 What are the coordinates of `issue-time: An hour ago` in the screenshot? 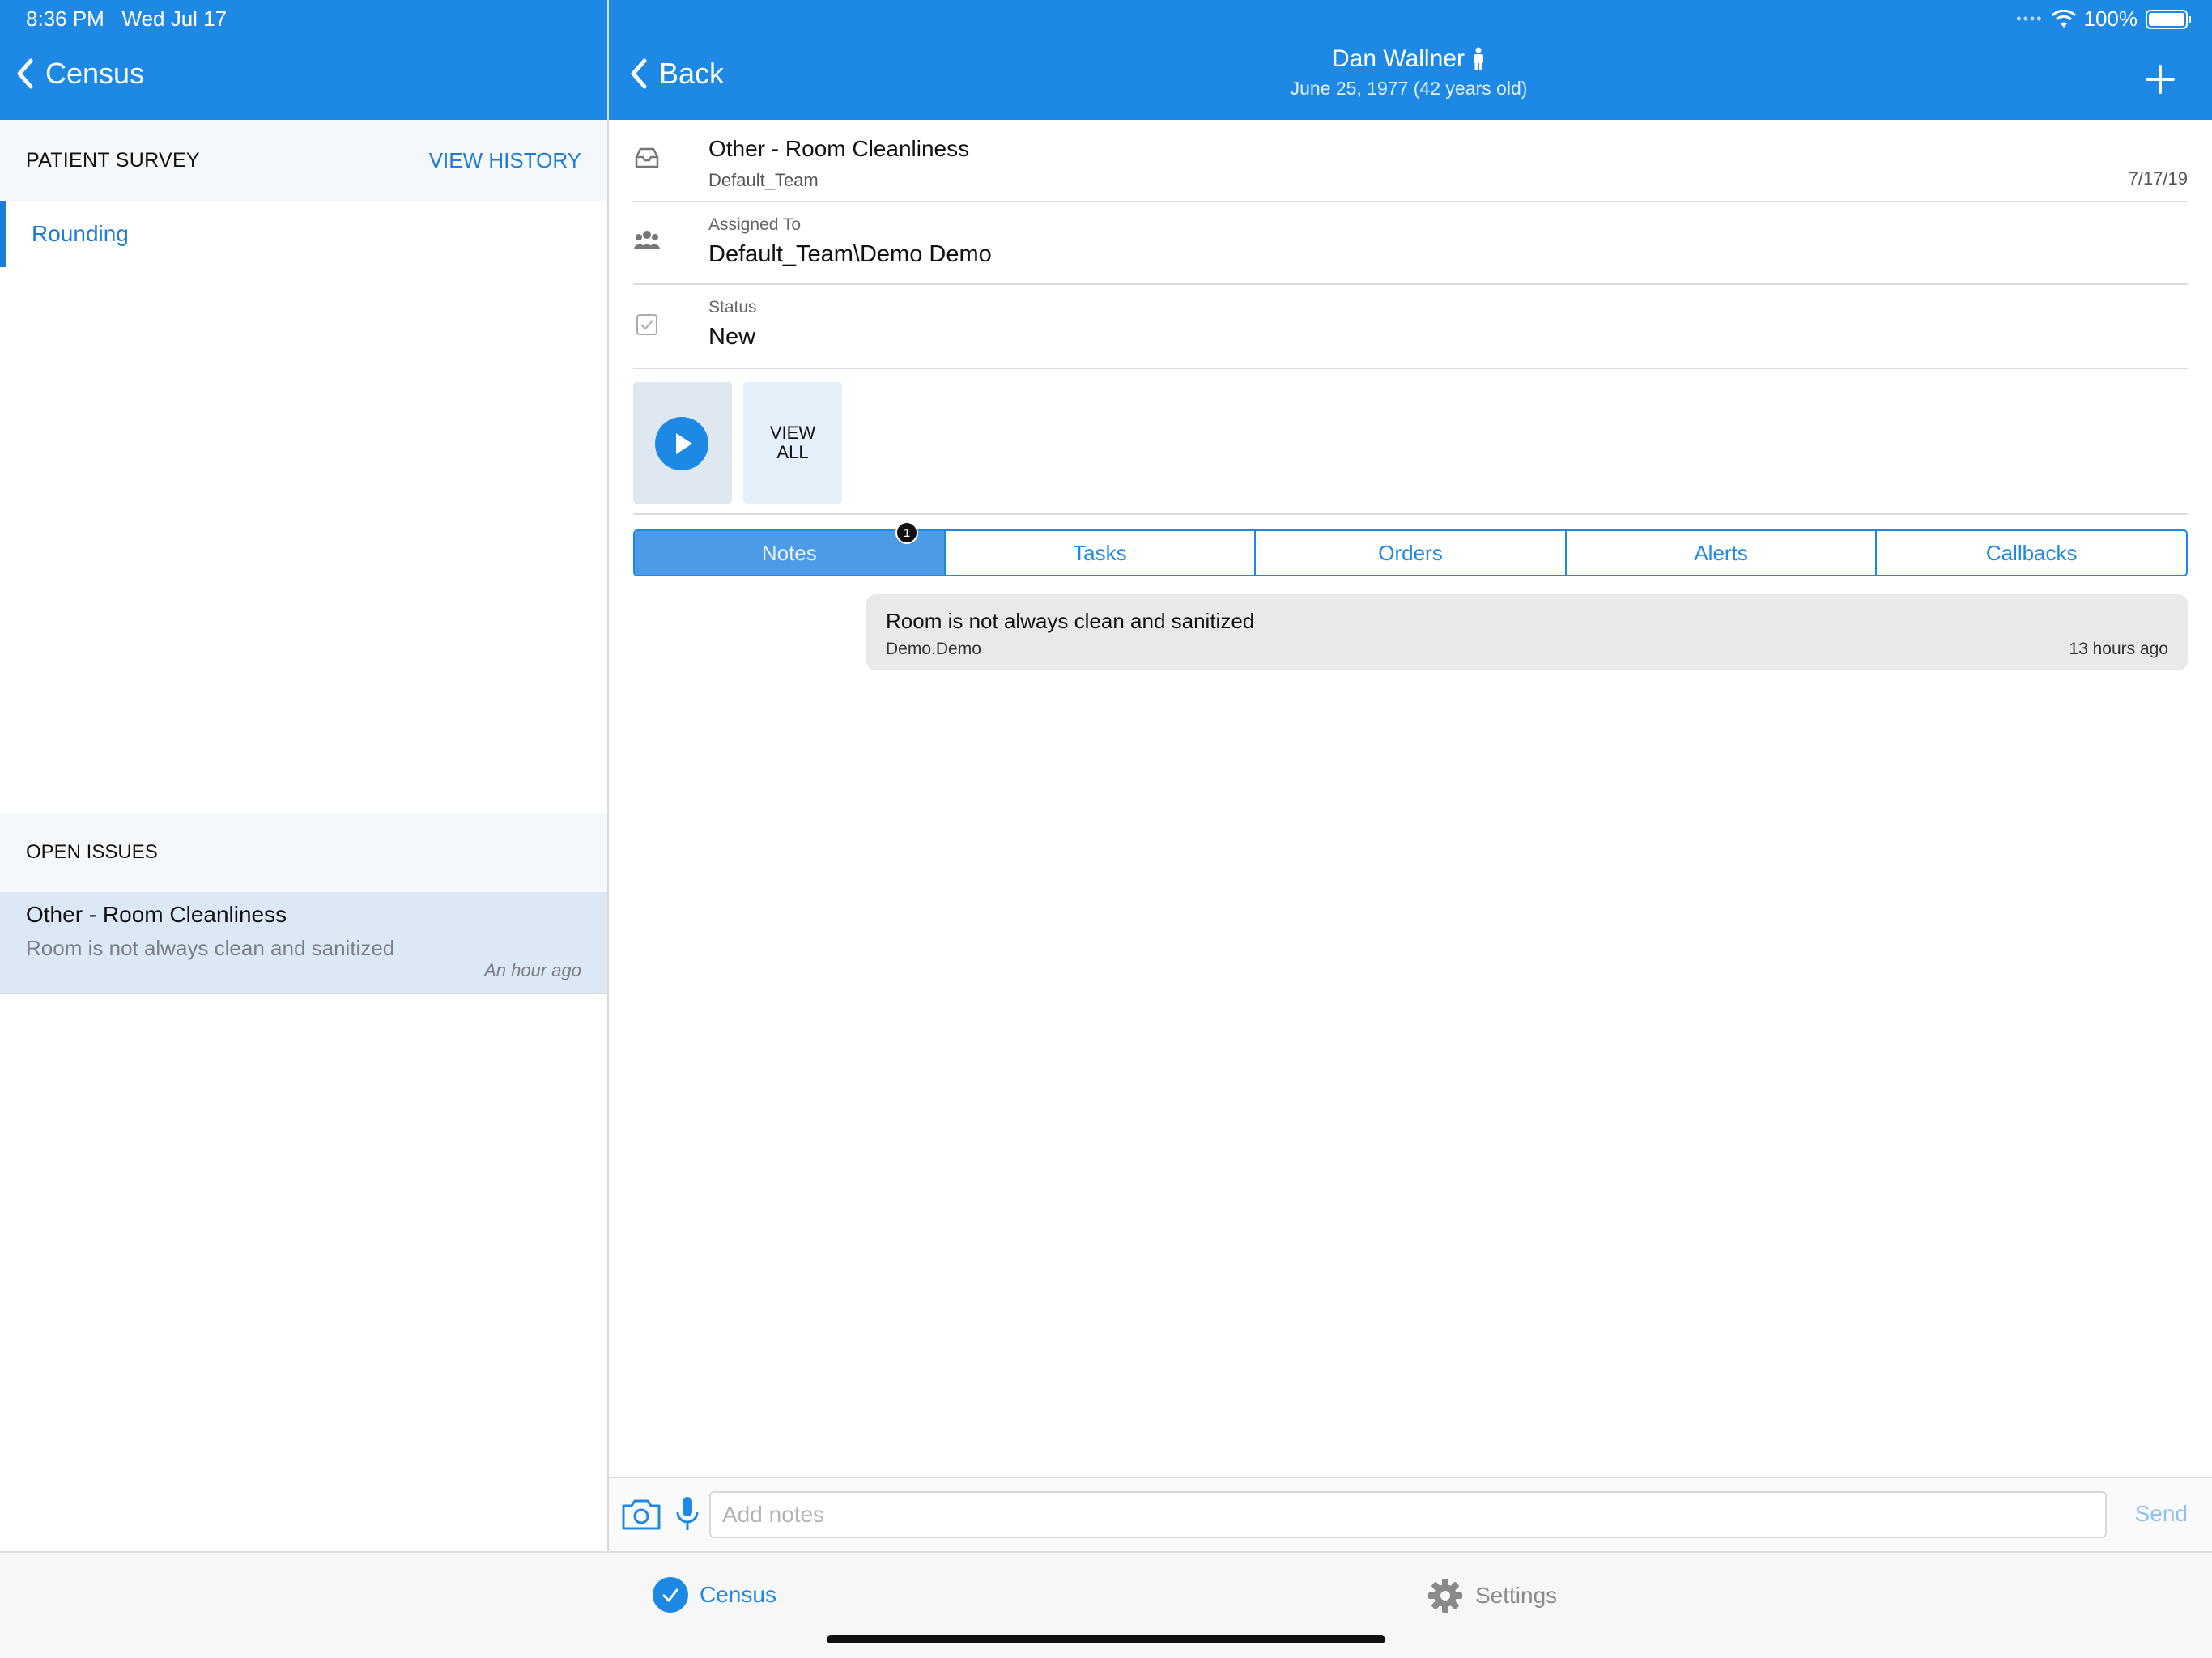 It's located at (532, 970).